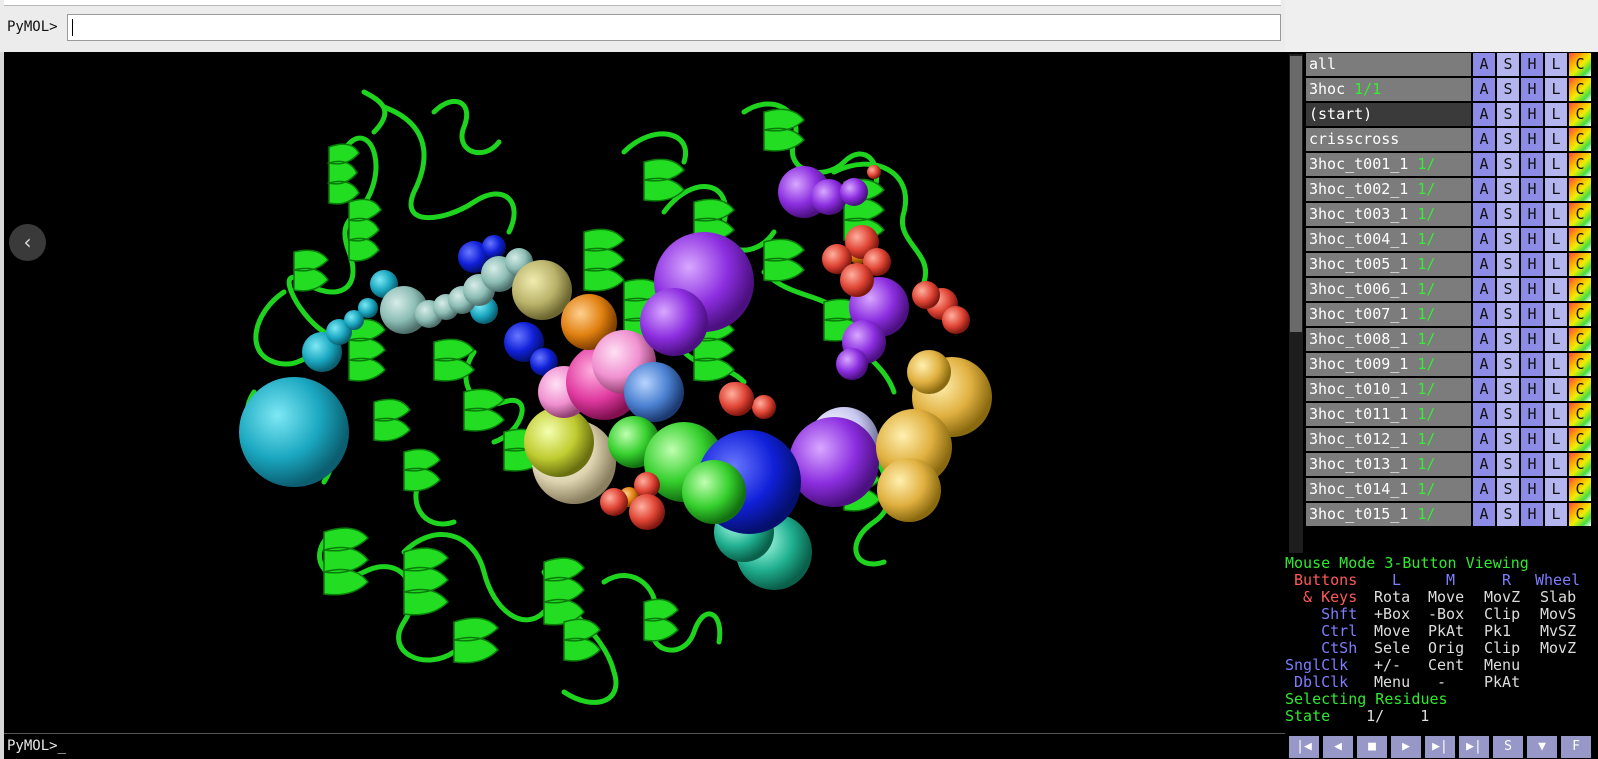  Describe the element at coordinates (1542, 747) in the screenshot. I see `toggle-button: ▼` at that location.